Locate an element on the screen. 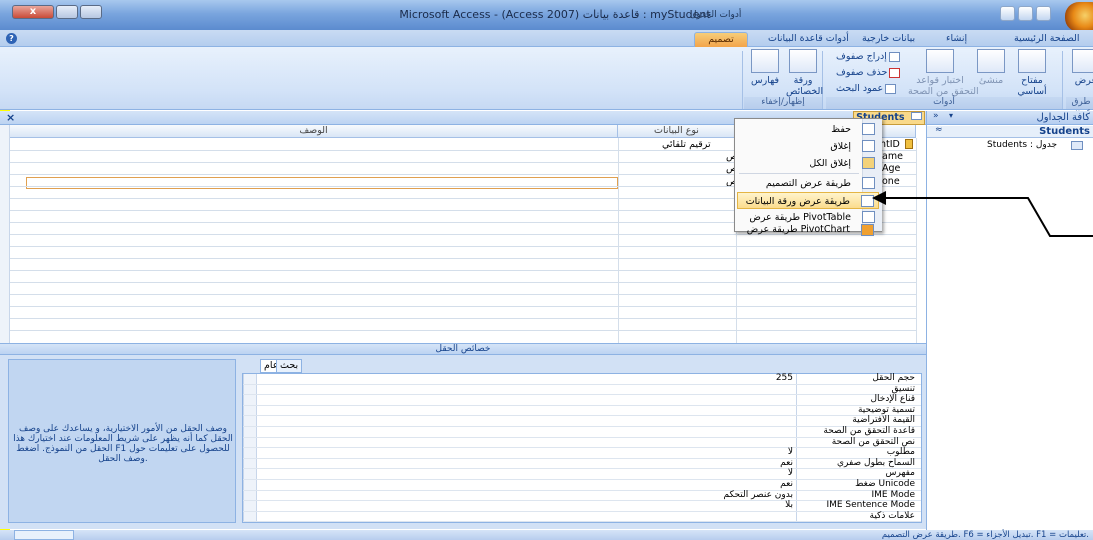 Image resolution: width=1093 pixels, height=540 pixels. group-collapse-icon: ≈ is located at coordinates (939, 130).